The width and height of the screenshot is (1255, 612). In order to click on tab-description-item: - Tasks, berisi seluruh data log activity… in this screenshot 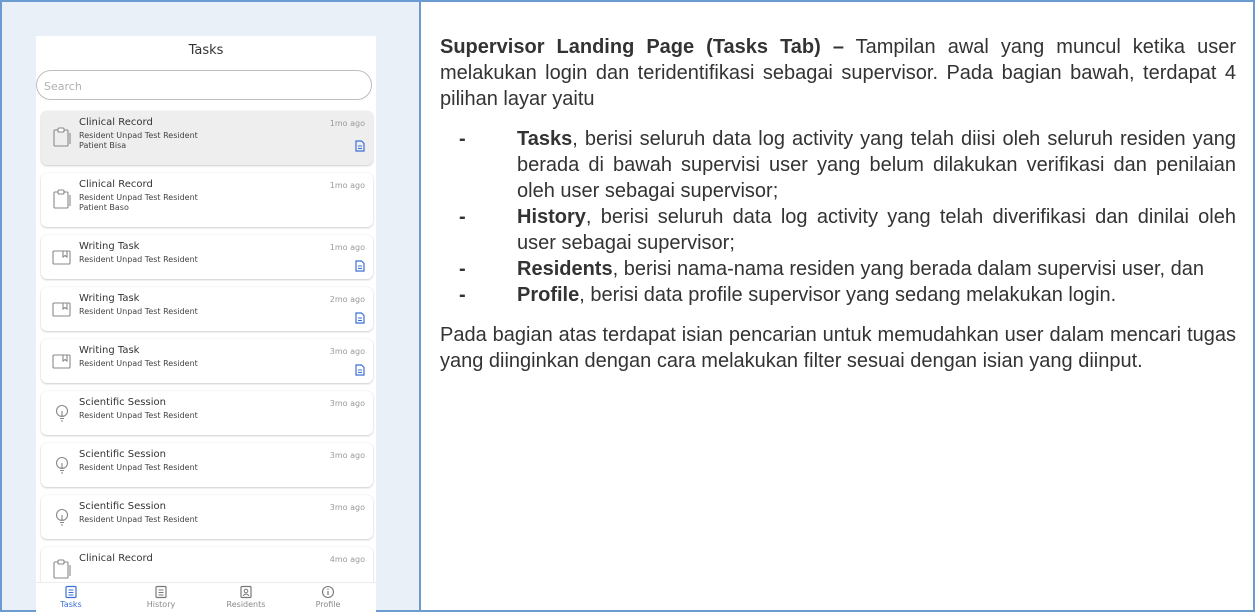, I will do `click(847, 165)`.